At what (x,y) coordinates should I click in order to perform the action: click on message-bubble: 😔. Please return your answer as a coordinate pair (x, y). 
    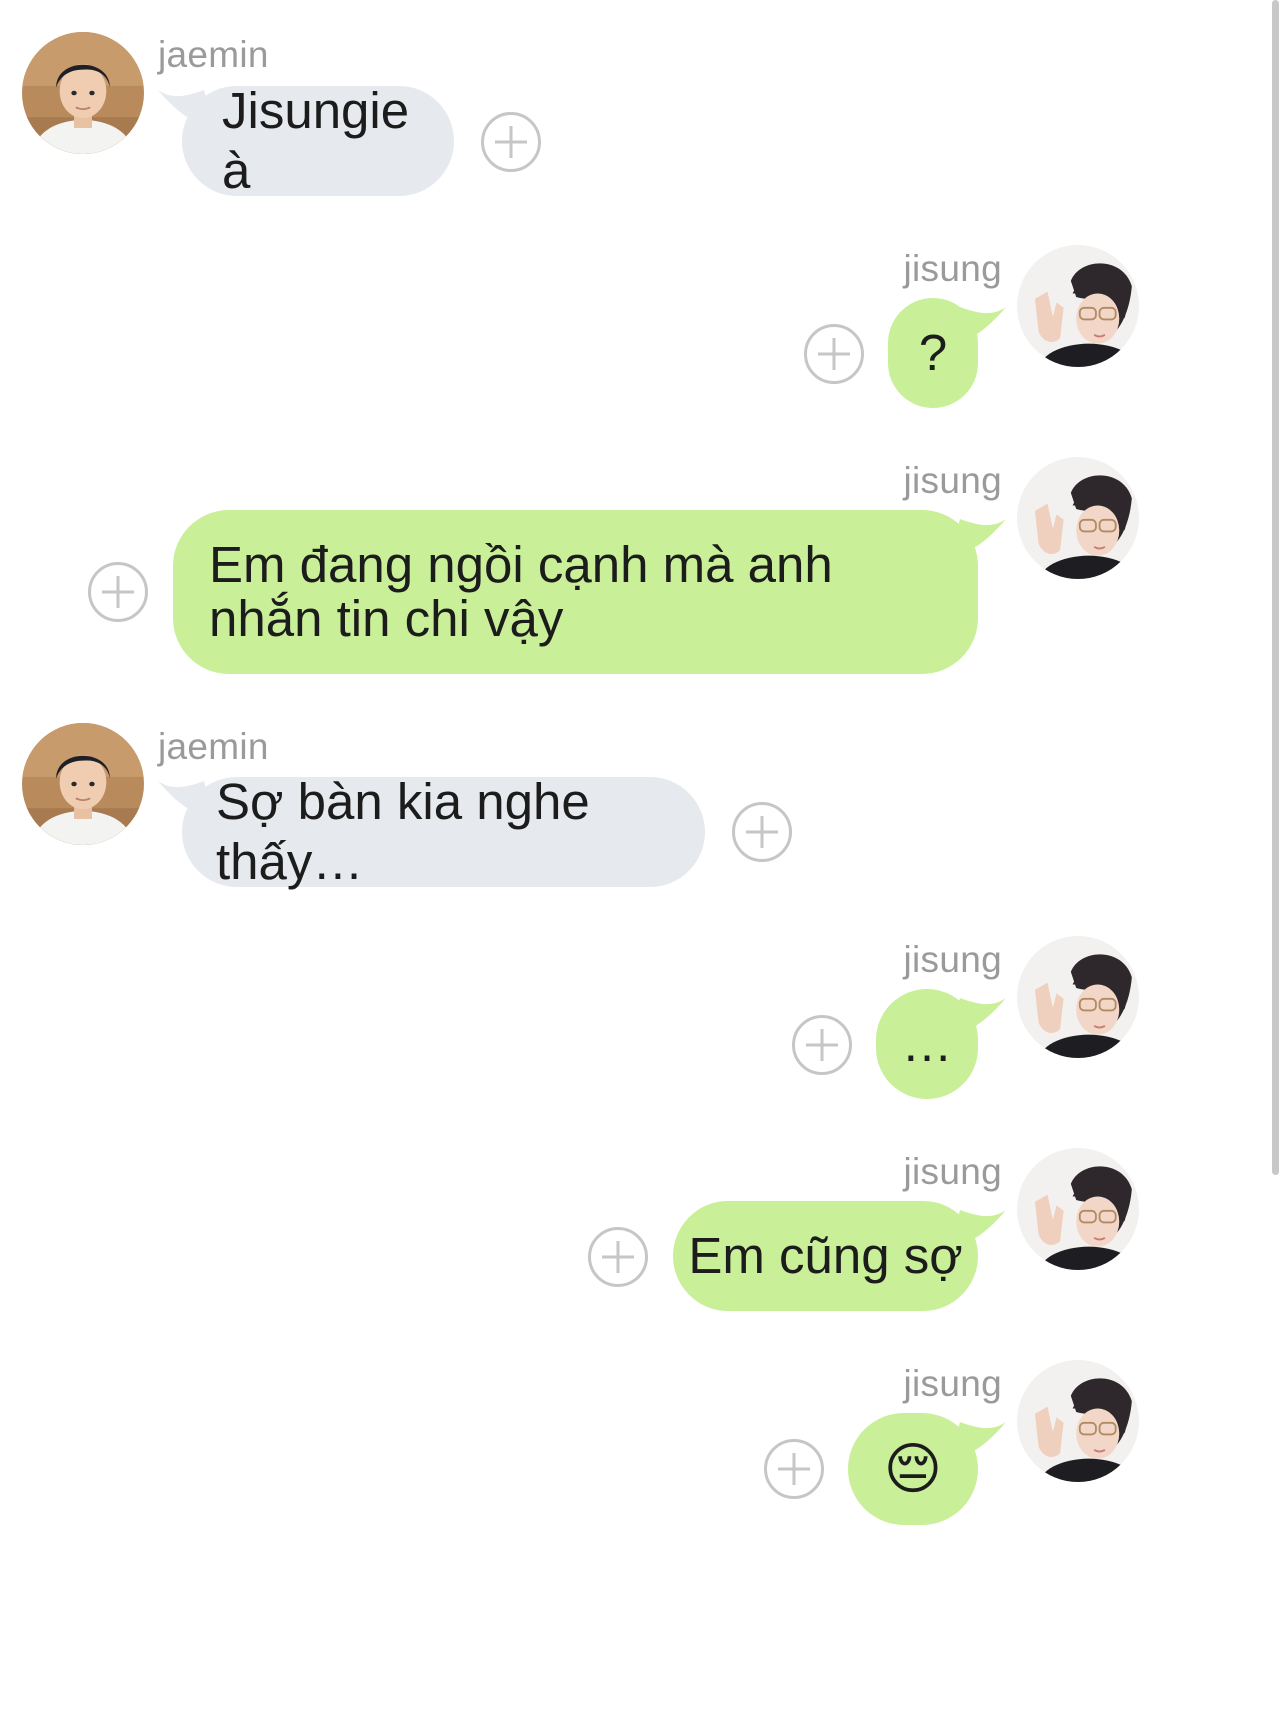
    Looking at the image, I should click on (913, 1469).